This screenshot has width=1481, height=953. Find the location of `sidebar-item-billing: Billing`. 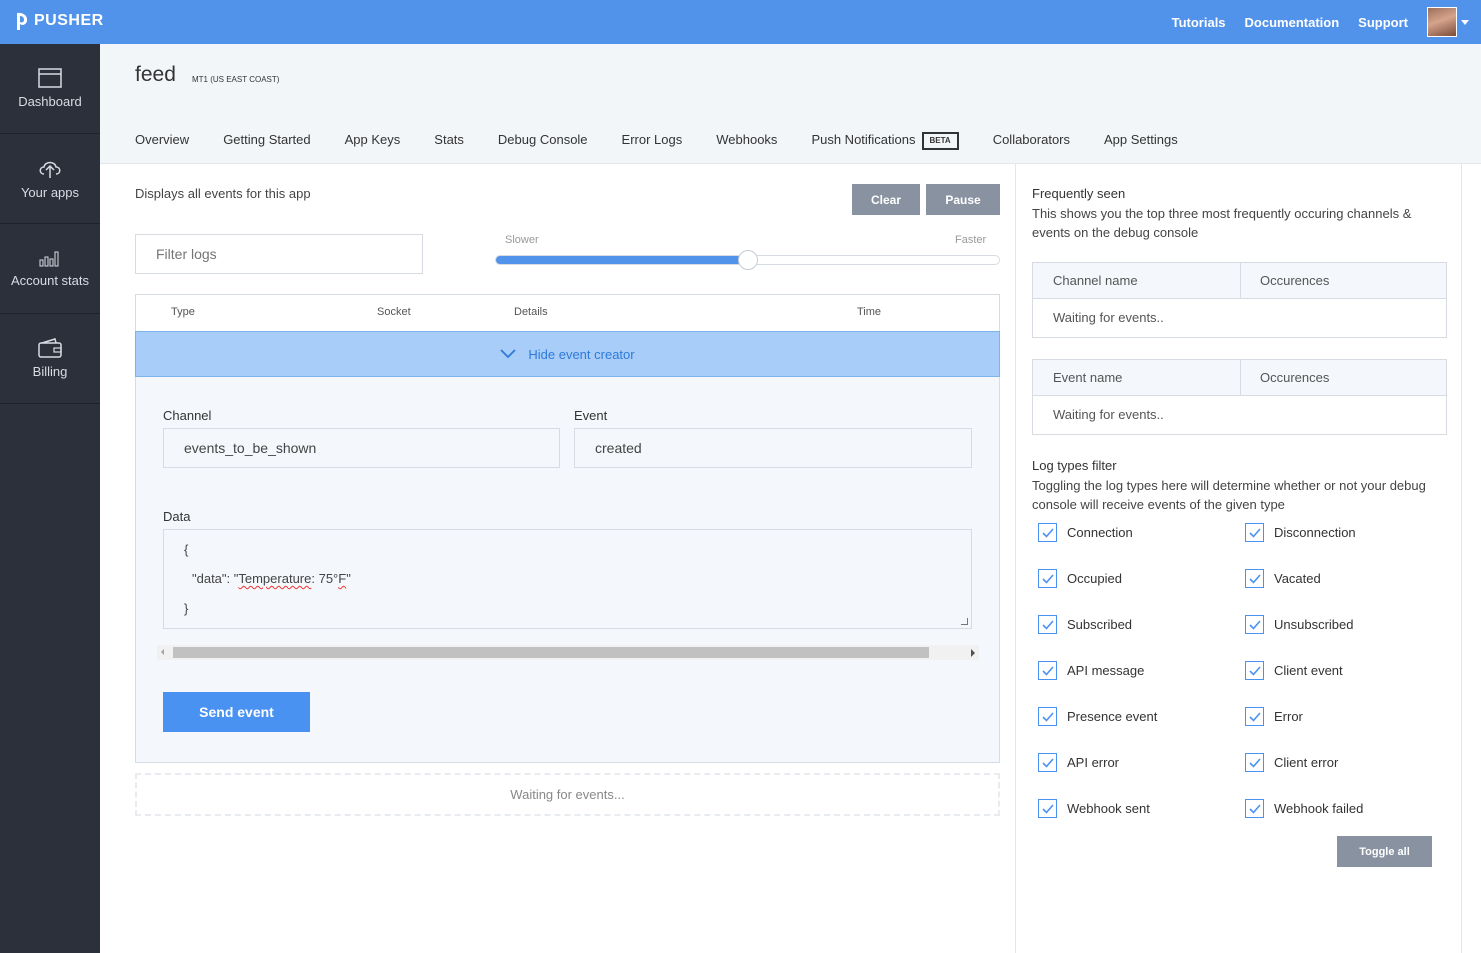

sidebar-item-billing: Billing is located at coordinates (50, 359).